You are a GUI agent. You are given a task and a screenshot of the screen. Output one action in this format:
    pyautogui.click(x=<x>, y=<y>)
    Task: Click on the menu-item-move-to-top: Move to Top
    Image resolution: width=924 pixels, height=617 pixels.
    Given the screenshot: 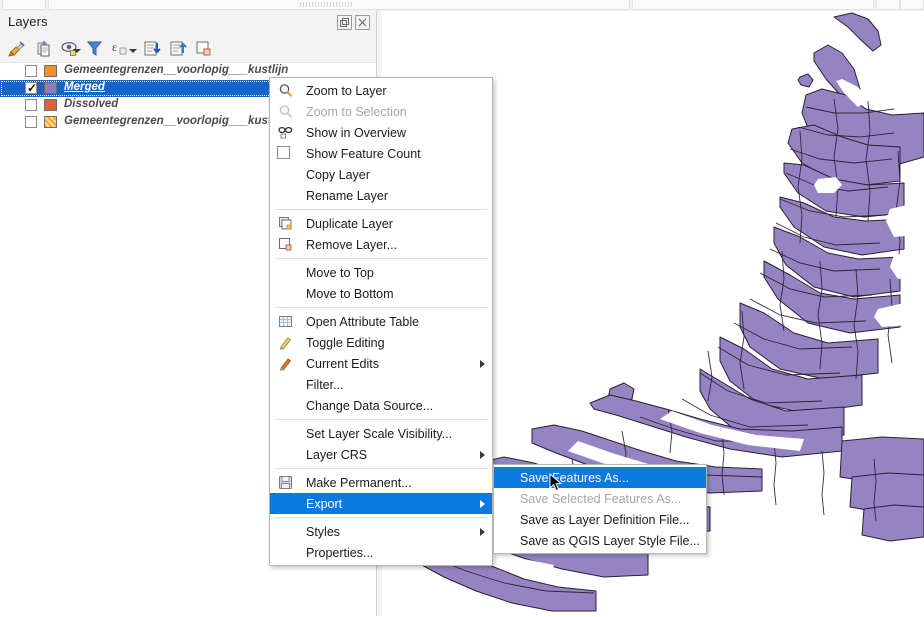 What is the action you would take?
    pyautogui.click(x=381, y=272)
    